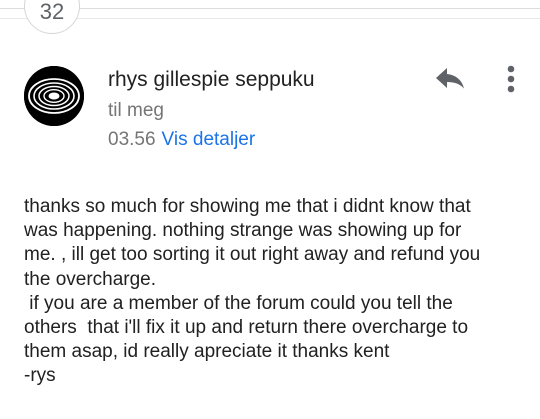  I want to click on body-line: -rys, so click(40, 376).